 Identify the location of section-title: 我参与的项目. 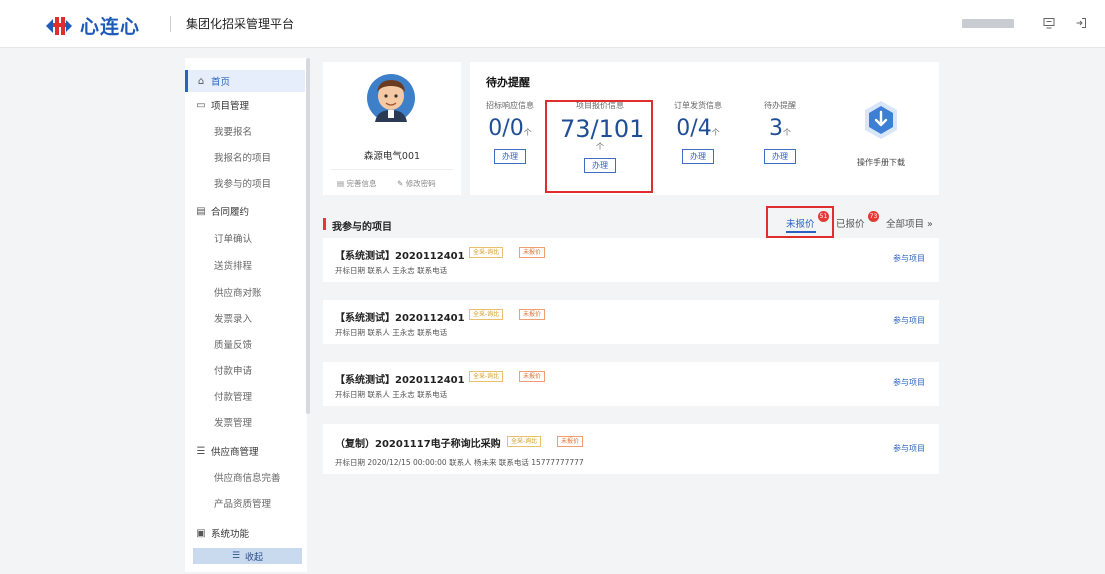
(362, 227).